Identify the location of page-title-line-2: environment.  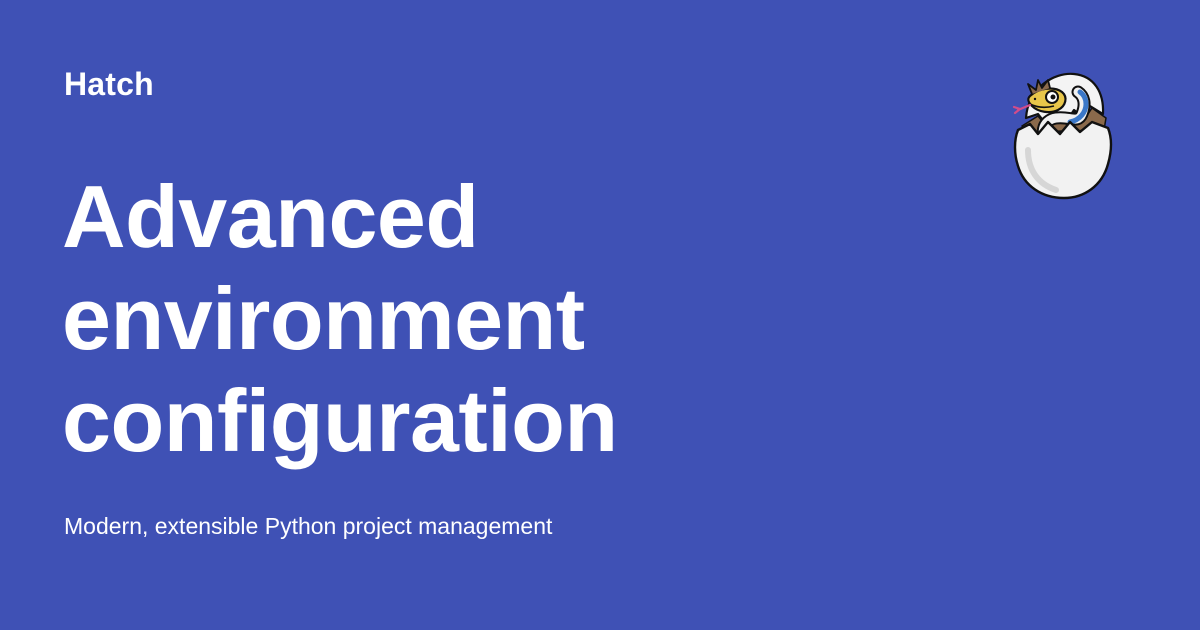
(323, 318).